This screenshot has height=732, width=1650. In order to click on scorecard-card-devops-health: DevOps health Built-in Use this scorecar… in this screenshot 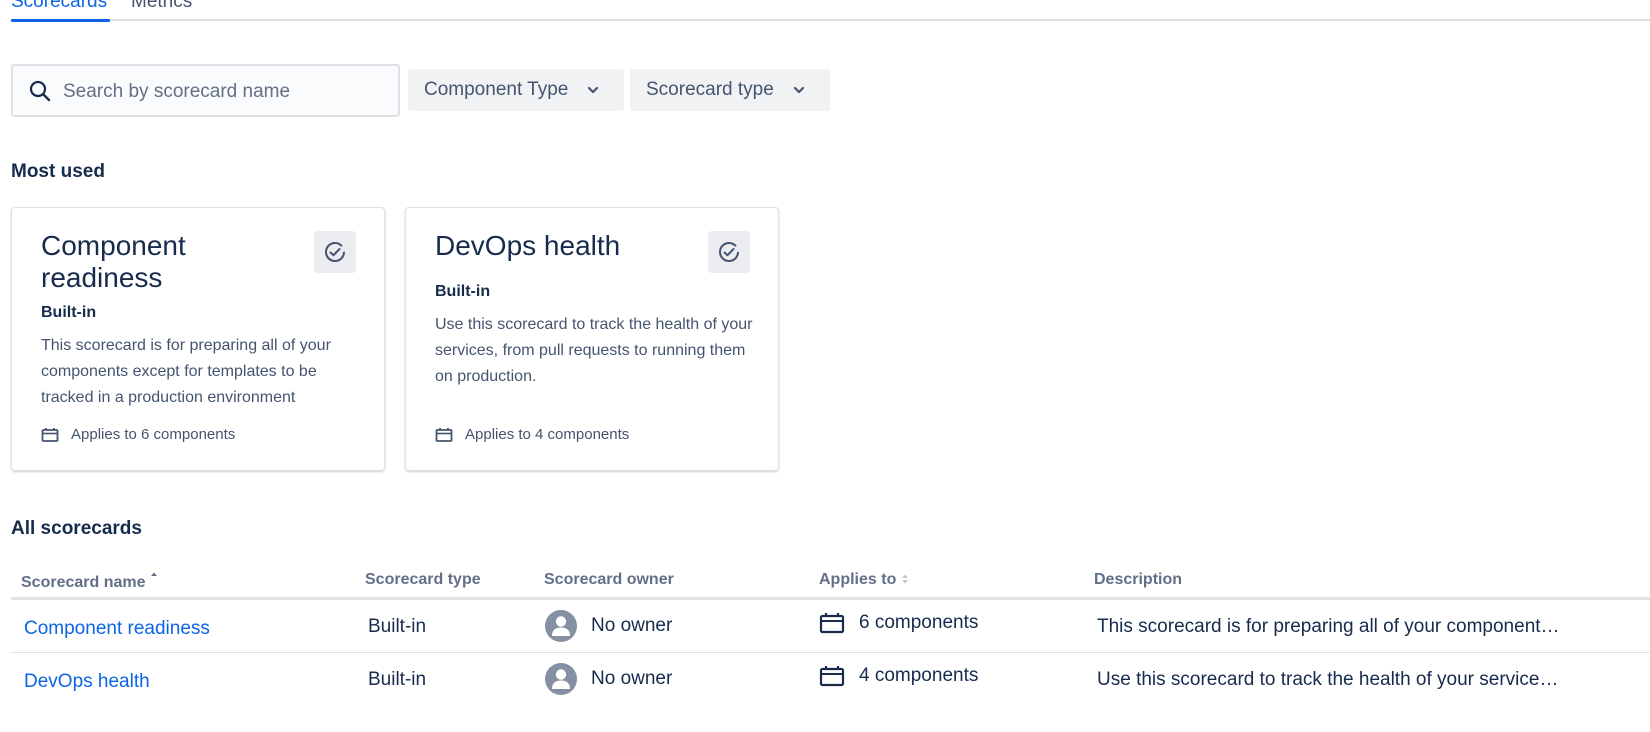, I will do `click(592, 339)`.